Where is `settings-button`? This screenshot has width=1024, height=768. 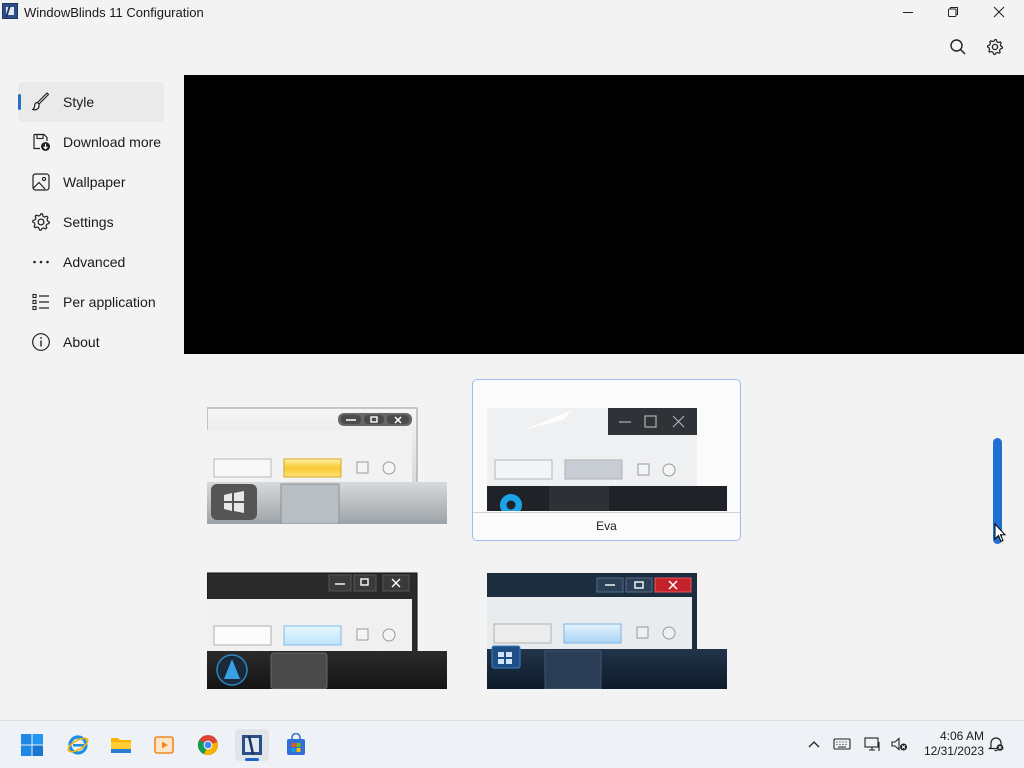 settings-button is located at coordinates (995, 47).